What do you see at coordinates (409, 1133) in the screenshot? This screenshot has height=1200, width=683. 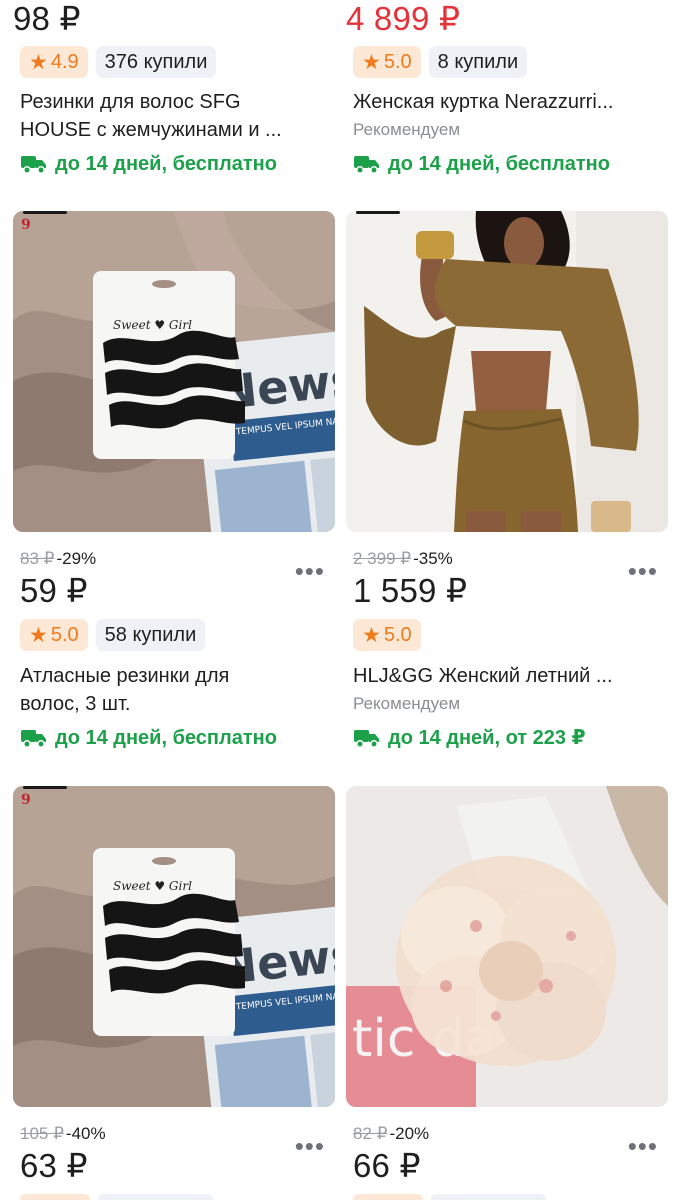 I see `discount: -20%` at bounding box center [409, 1133].